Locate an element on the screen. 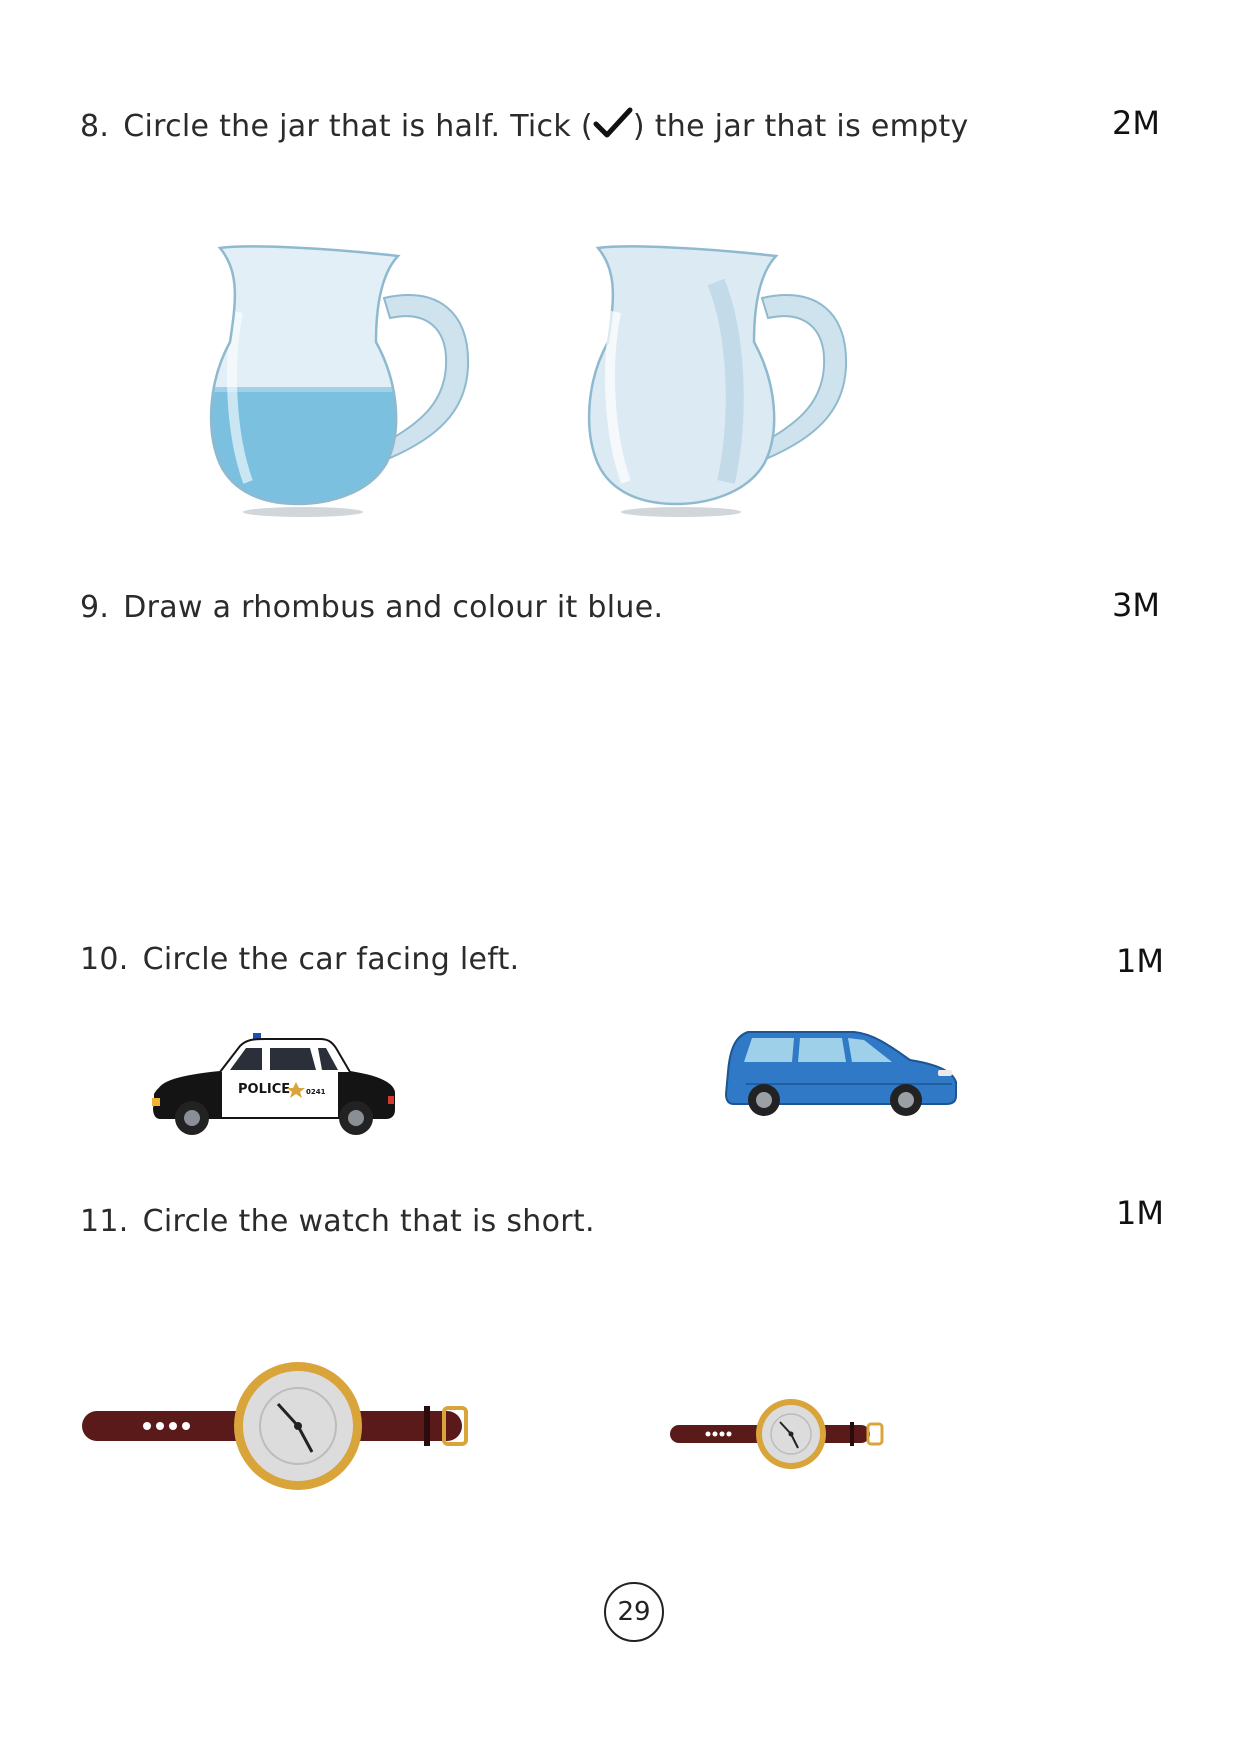  marks-label: 2M is located at coordinates (1136, 123).